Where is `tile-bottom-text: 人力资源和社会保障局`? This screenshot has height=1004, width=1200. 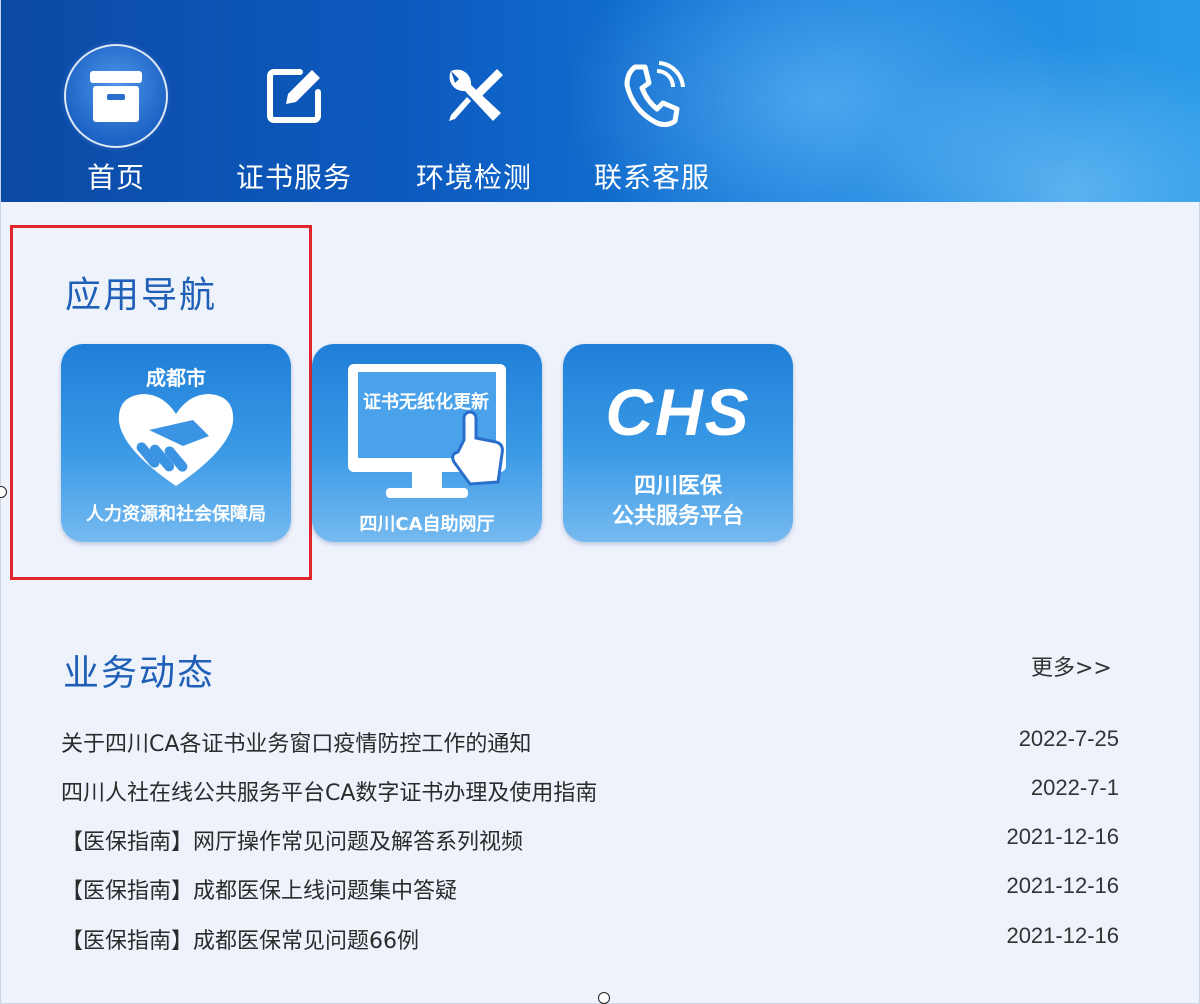 tile-bottom-text: 人力资源和社会保障局 is located at coordinates (176, 514).